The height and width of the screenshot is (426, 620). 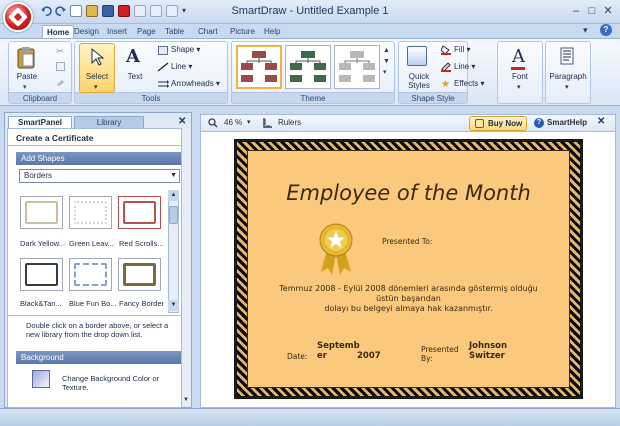 I want to click on panel-scroll-down-icon: ▼, so click(x=186, y=400).